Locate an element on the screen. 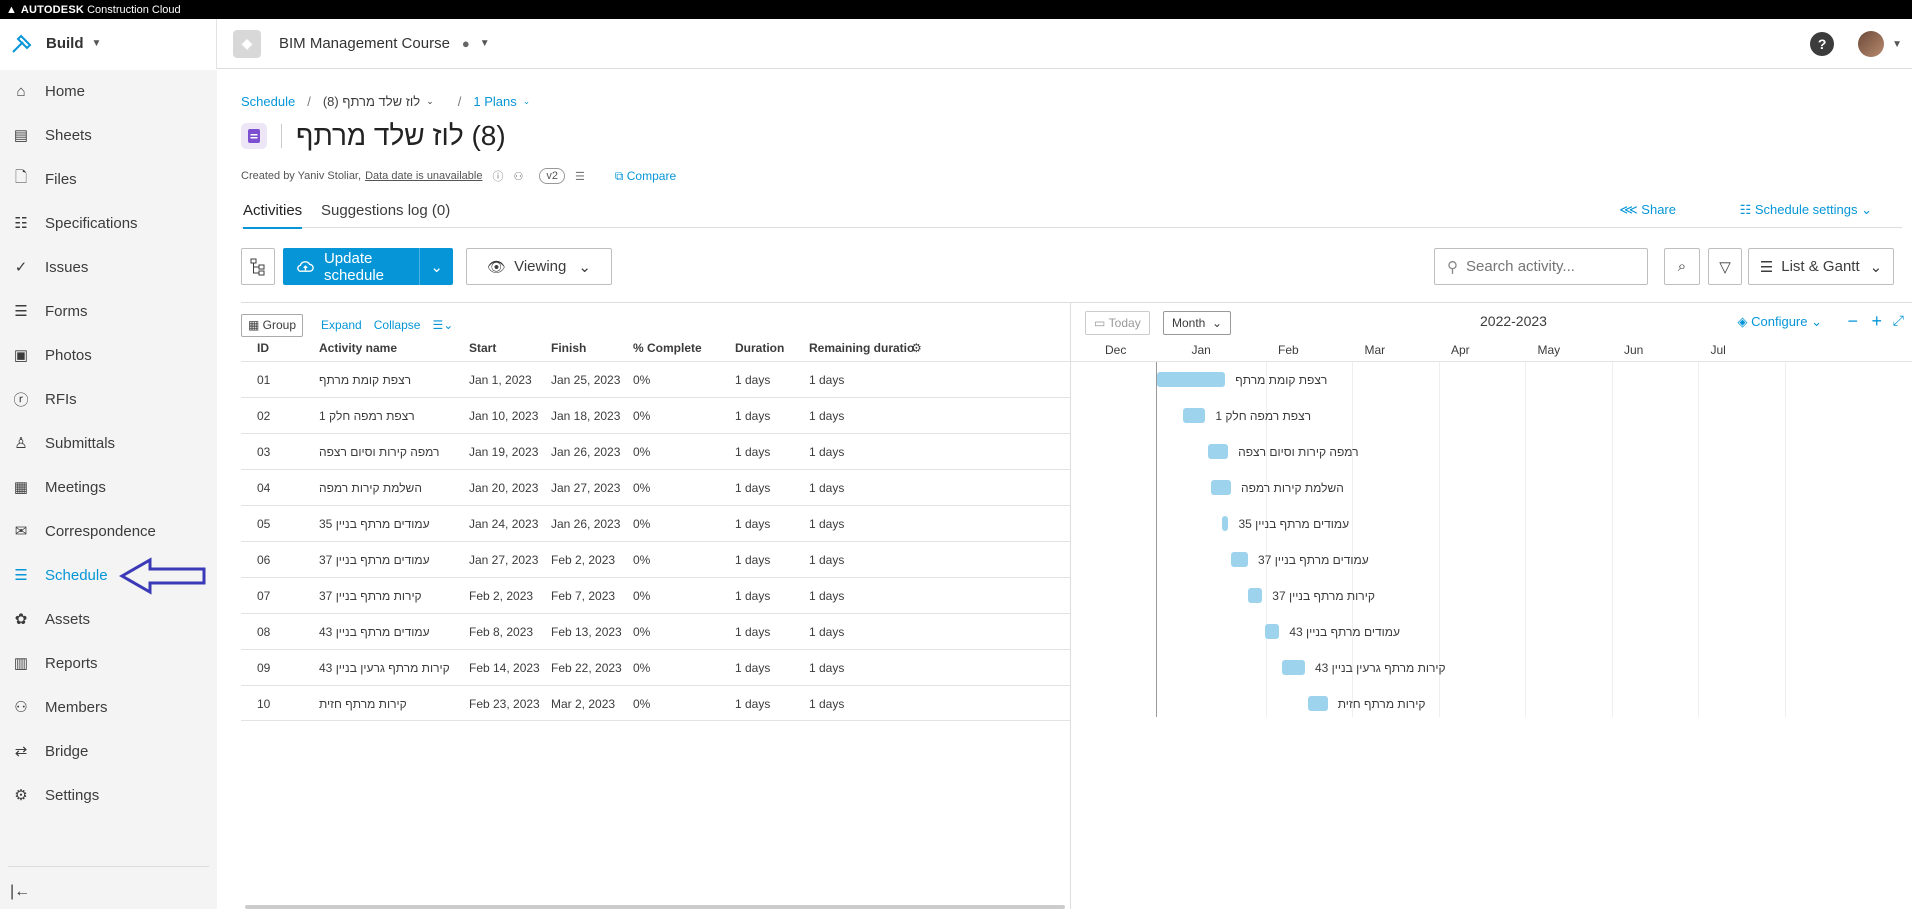 The height and width of the screenshot is (909, 1912). search-icon: ⚲ is located at coordinates (1452, 267).